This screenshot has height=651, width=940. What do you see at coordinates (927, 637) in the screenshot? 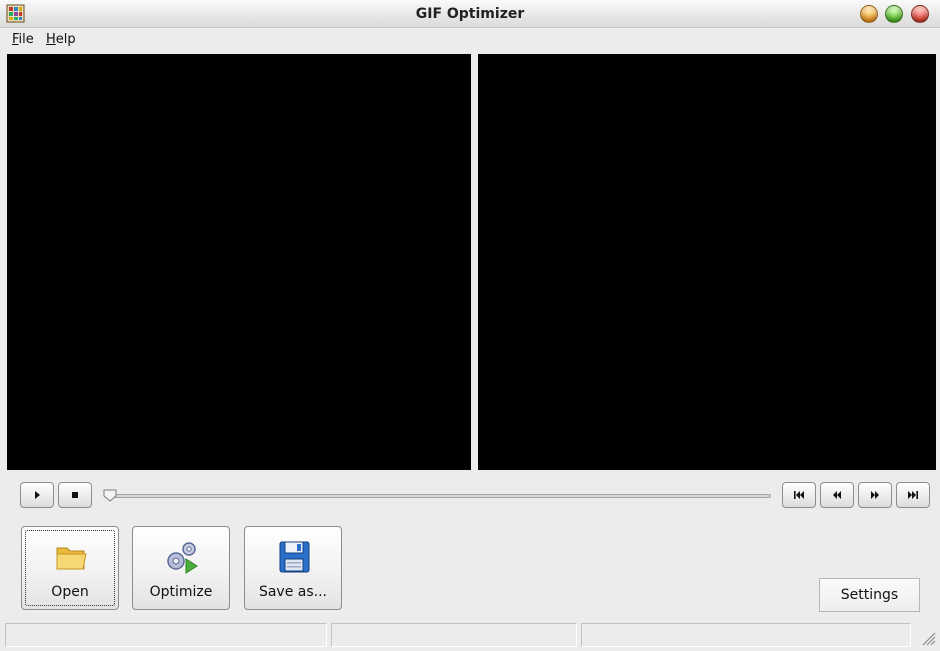
I see `resize-grip-icon` at bounding box center [927, 637].